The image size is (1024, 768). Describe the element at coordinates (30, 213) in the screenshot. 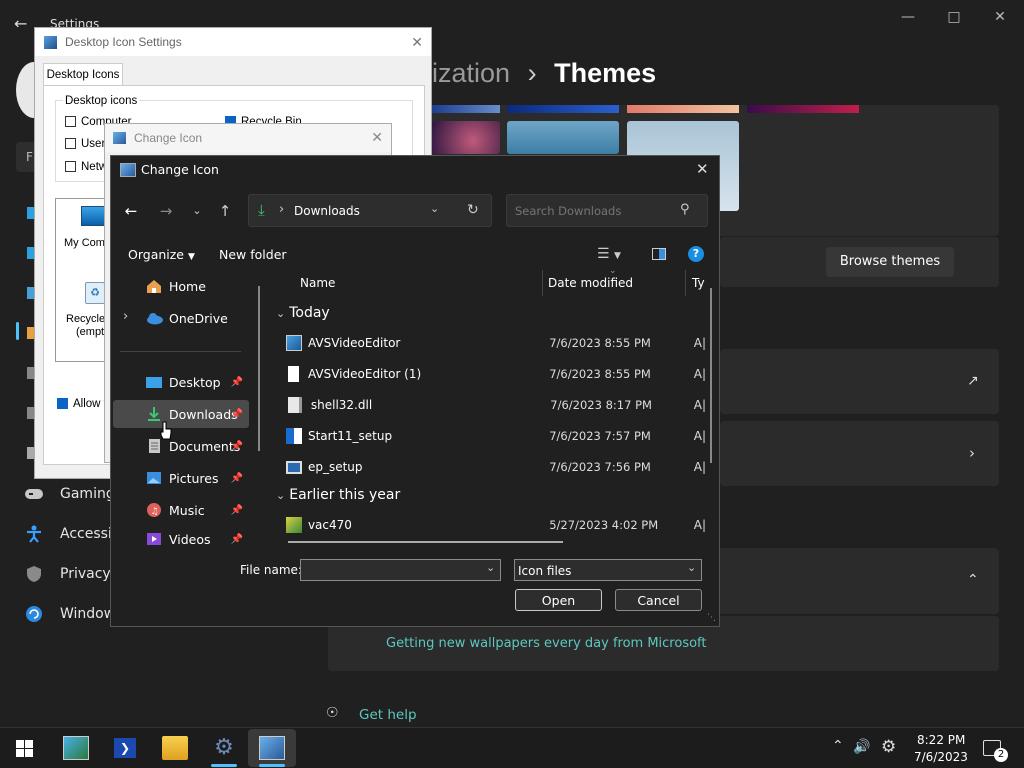

I see `nav-icon-fragment` at that location.